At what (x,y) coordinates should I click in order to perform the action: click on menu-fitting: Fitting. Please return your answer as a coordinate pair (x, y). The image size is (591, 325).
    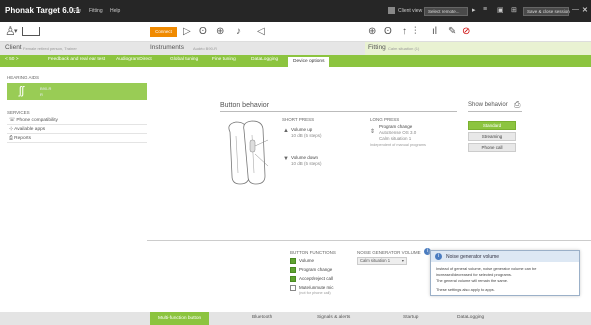
    Looking at the image, I should click on (96, 11).